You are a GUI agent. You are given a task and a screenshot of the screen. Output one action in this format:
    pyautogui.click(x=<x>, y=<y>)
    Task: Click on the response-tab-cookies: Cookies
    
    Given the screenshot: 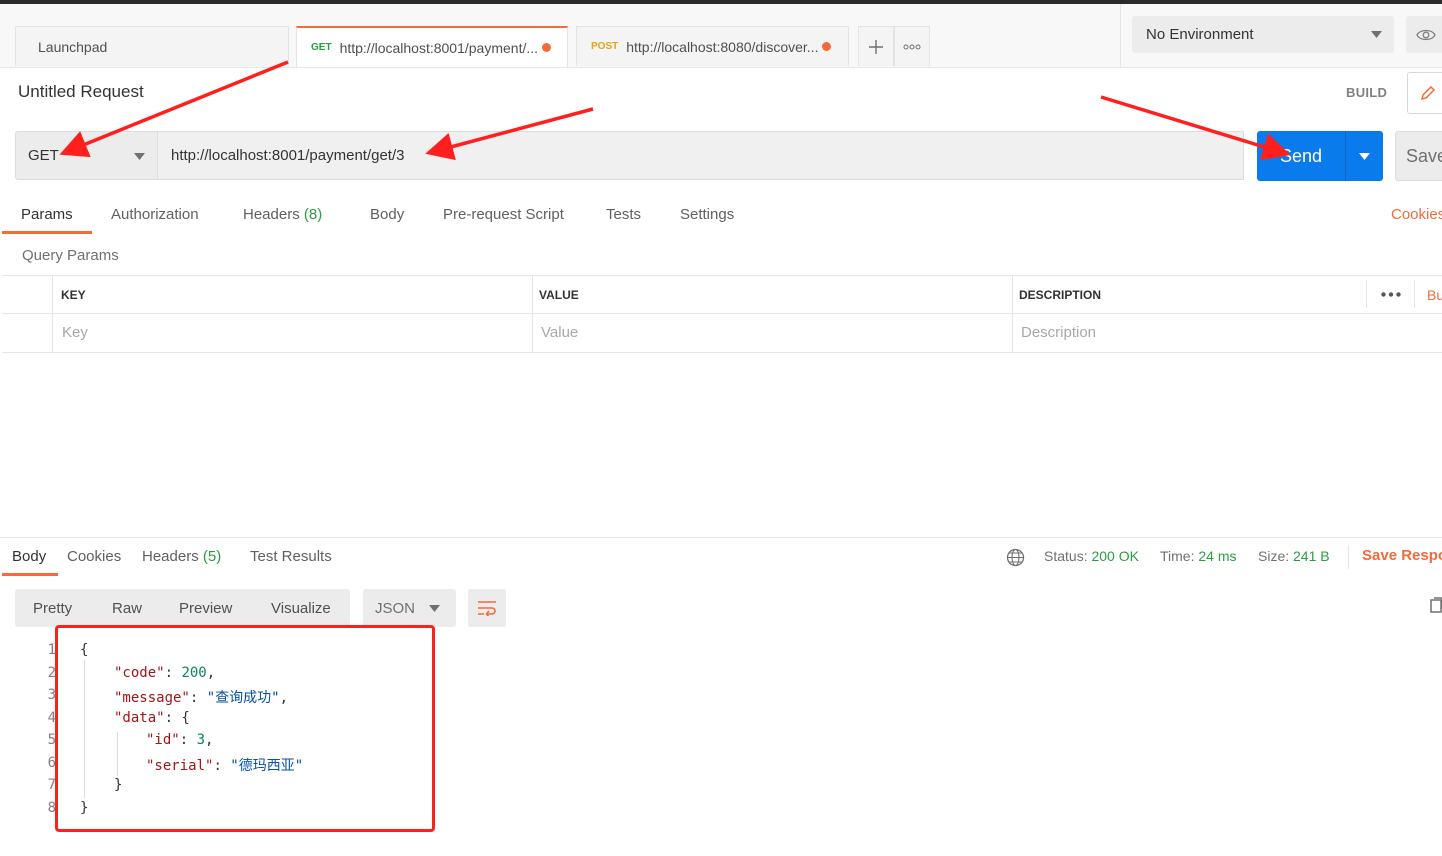 What is the action you would take?
    pyautogui.click(x=94, y=556)
    